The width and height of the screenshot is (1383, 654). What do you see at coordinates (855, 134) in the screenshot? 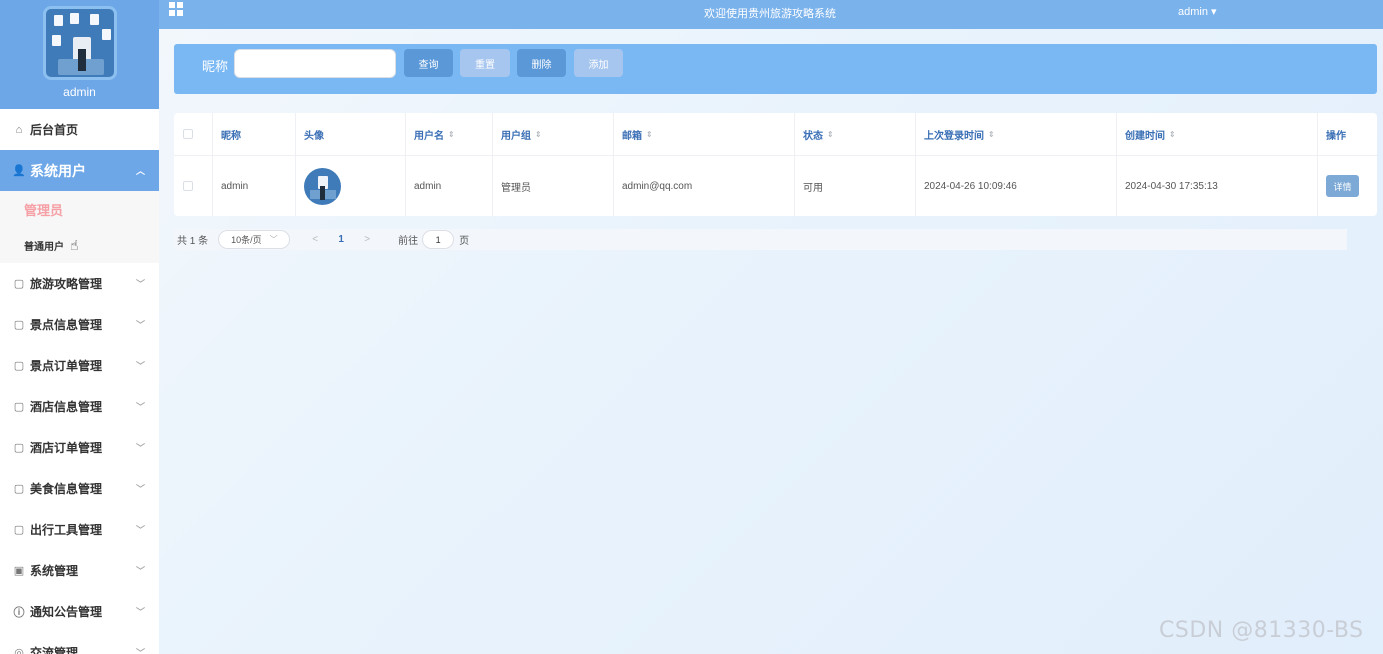
I see `header-status: 状态 ⇕` at bounding box center [855, 134].